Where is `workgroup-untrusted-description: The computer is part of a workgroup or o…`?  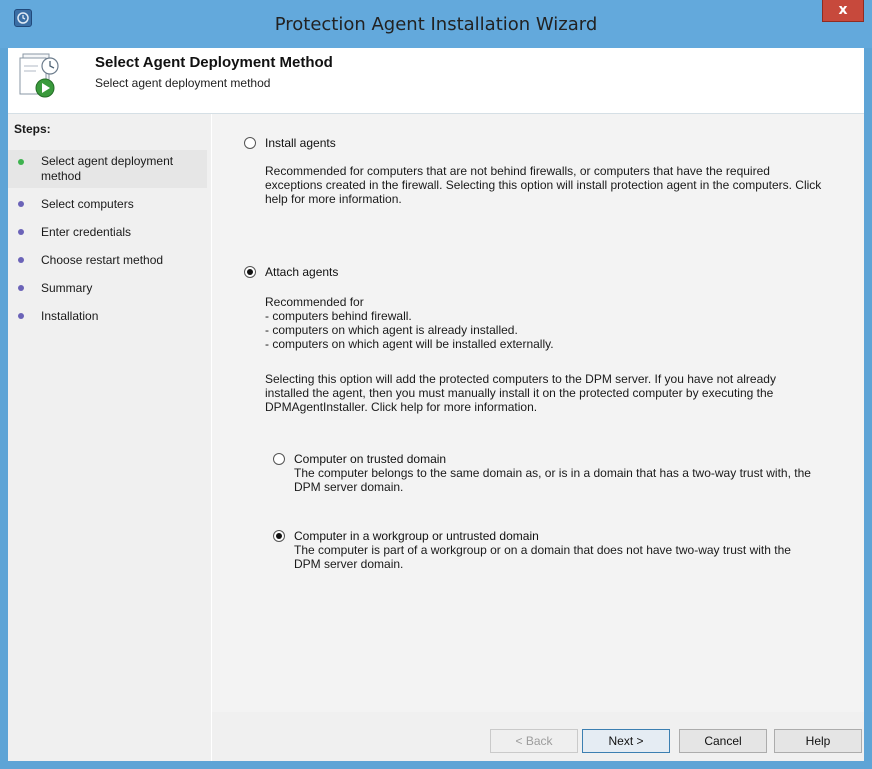
workgroup-untrusted-description: The computer is part of a workgroup or o… is located at coordinates (542, 557).